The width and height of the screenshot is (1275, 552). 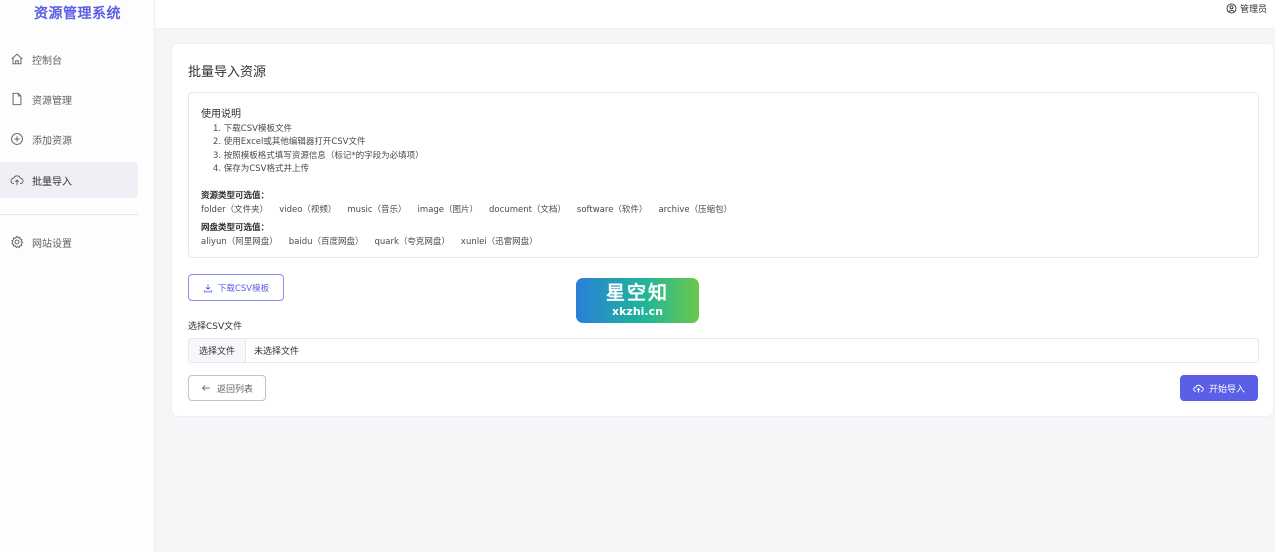 I want to click on watermark-main-text: 星空知, so click(x=637, y=293).